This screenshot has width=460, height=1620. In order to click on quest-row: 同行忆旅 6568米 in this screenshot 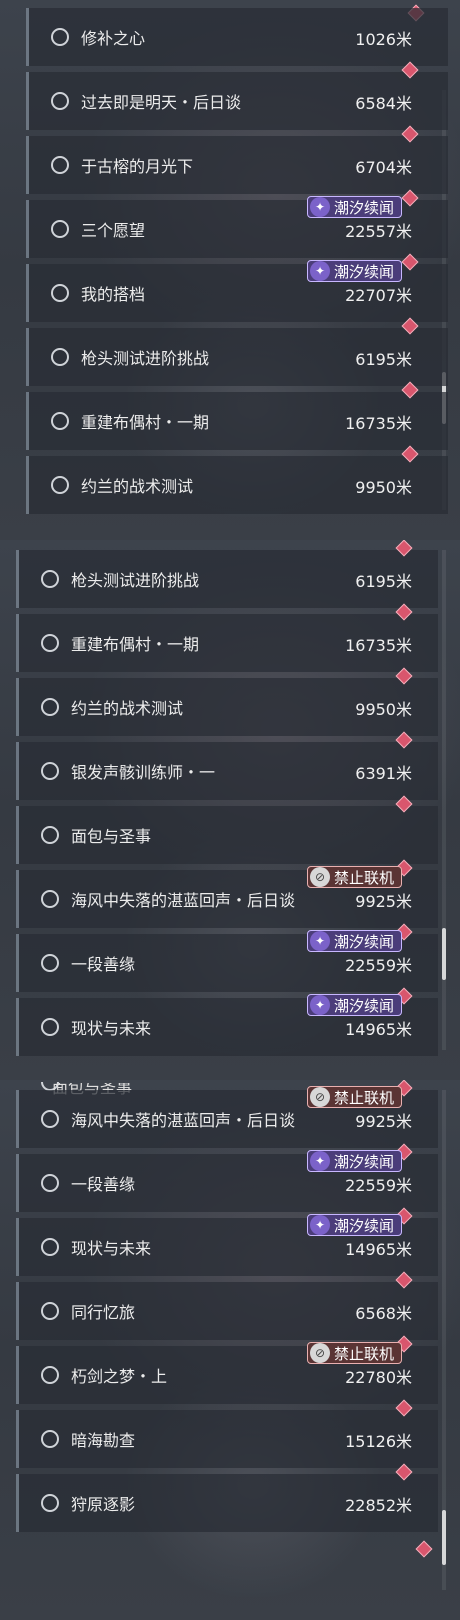, I will do `click(227, 1305)`.